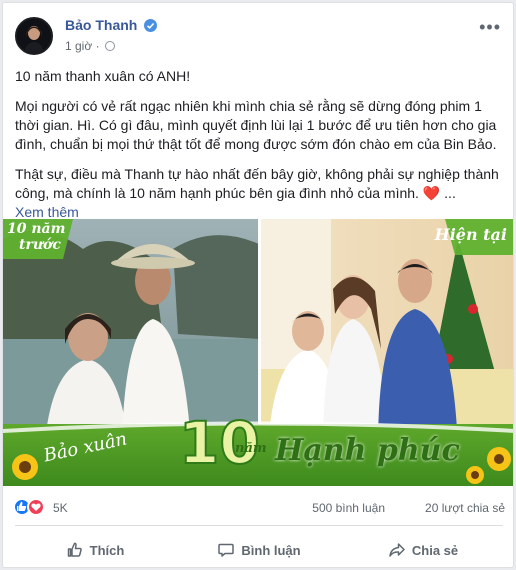 Image resolution: width=516 pixels, height=570 pixels. I want to click on comment-button-label: Bình luận, so click(270, 550).